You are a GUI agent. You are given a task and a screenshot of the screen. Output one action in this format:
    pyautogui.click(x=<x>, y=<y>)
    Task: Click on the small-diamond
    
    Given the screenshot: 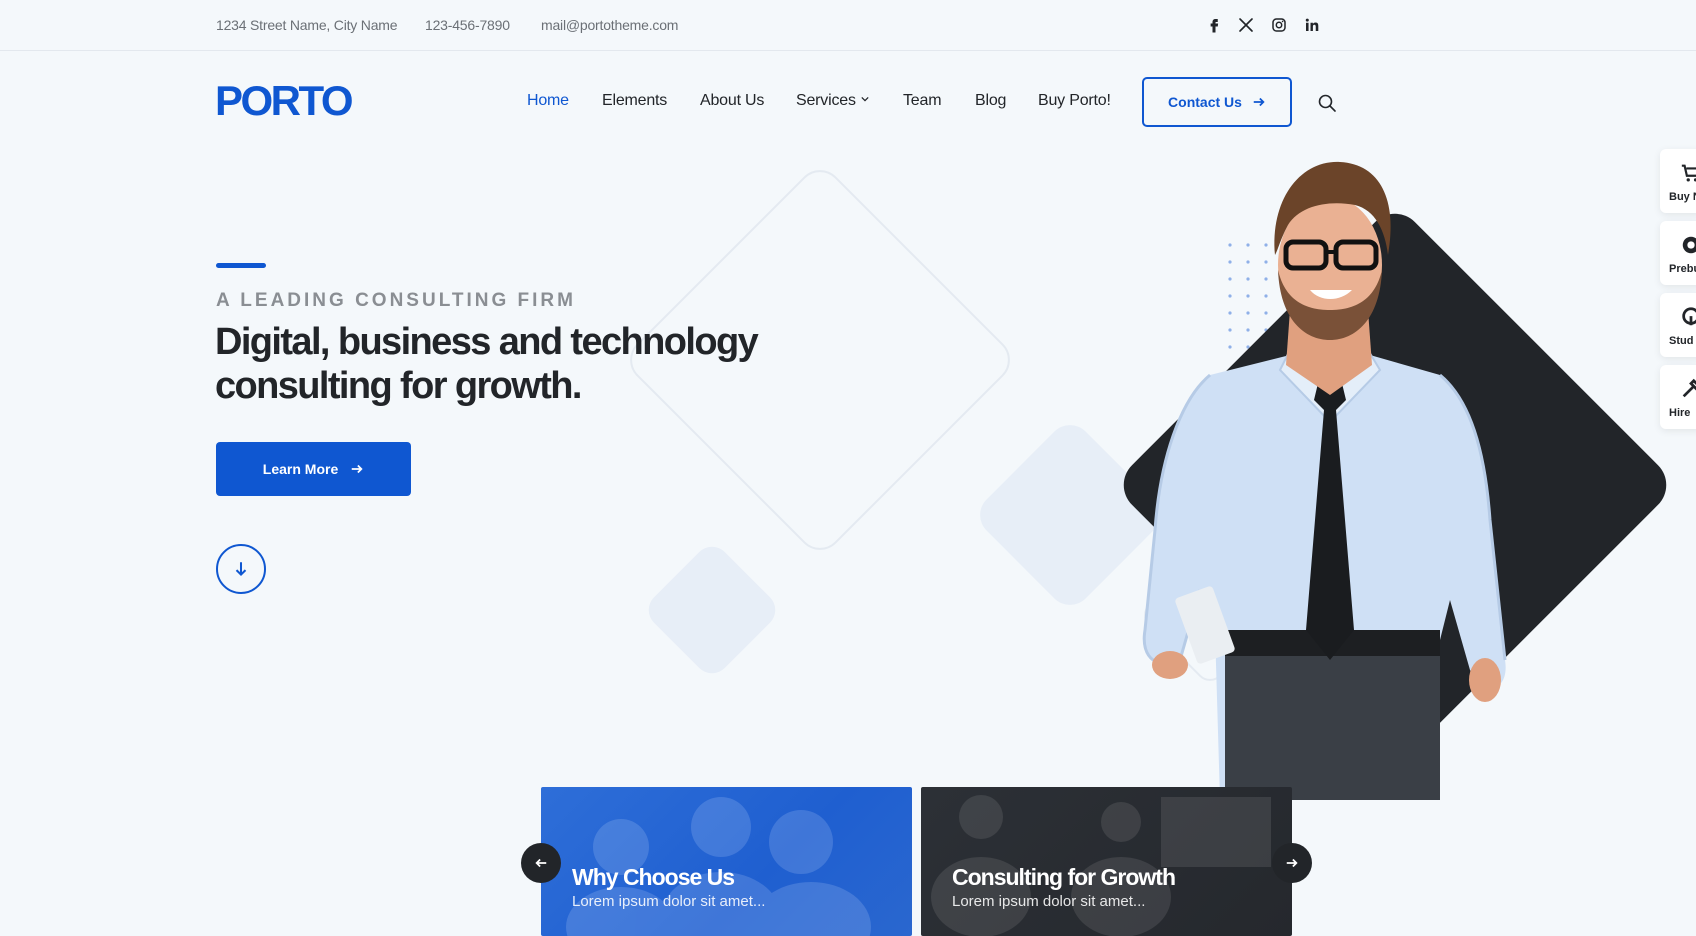 What is the action you would take?
    pyautogui.click(x=712, y=610)
    